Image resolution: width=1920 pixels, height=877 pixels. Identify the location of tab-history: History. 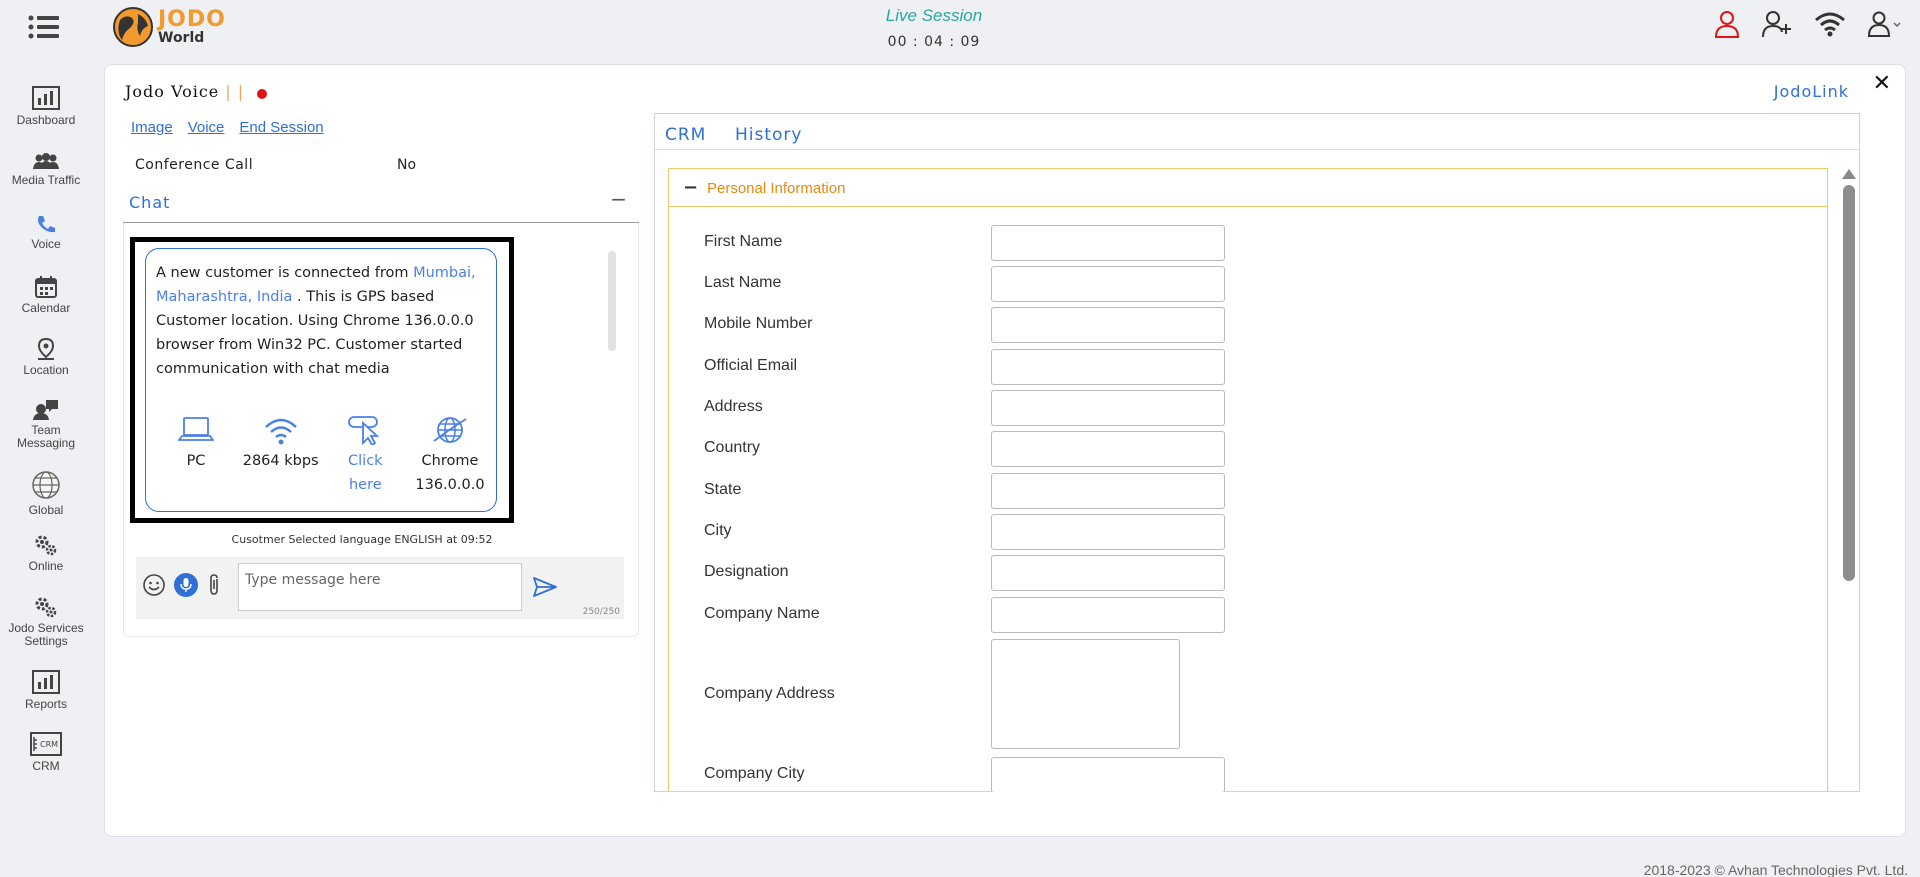
(768, 135).